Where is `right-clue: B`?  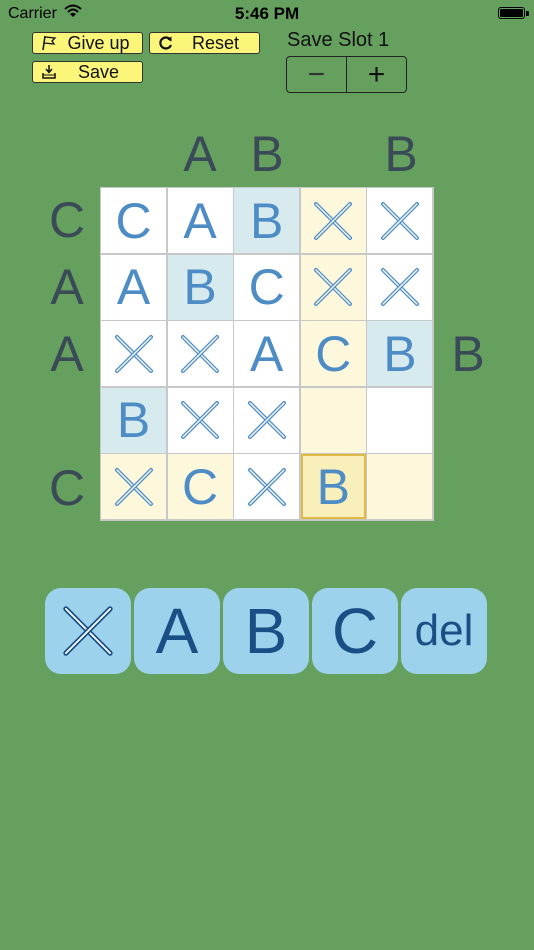 right-clue: B is located at coordinates (468, 354).